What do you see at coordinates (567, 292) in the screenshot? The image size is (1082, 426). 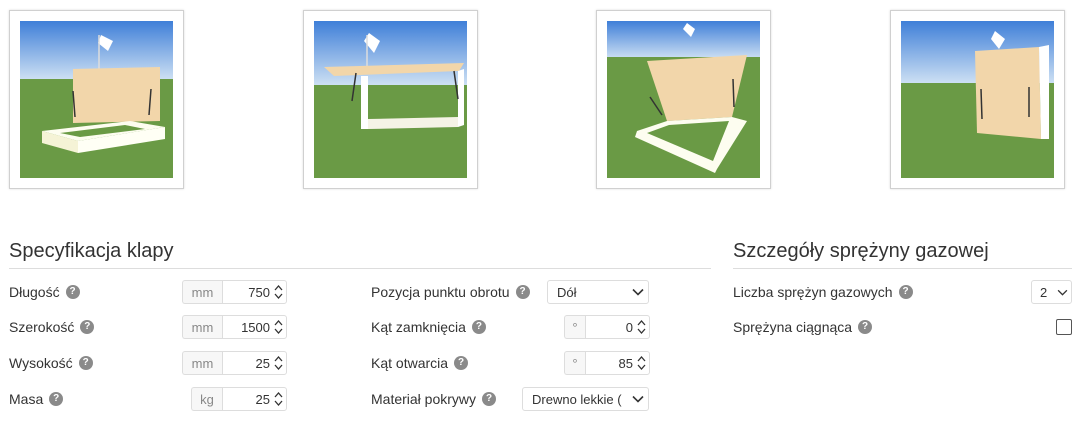 I see `pivot-value: Dół` at bounding box center [567, 292].